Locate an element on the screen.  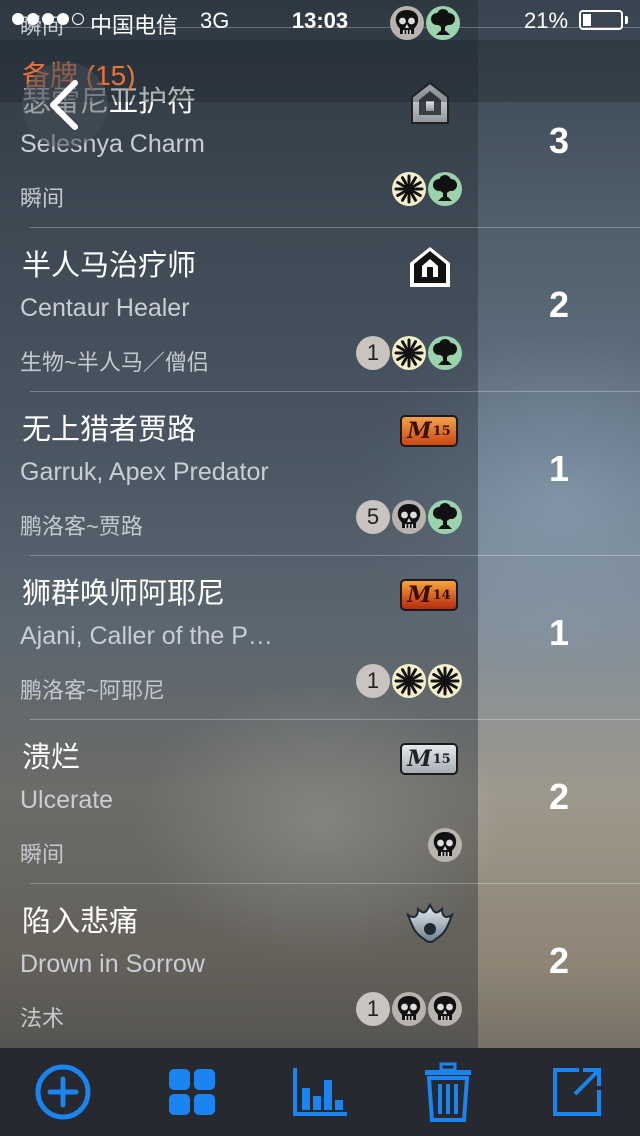
delete-button is located at coordinates (448, 1092).